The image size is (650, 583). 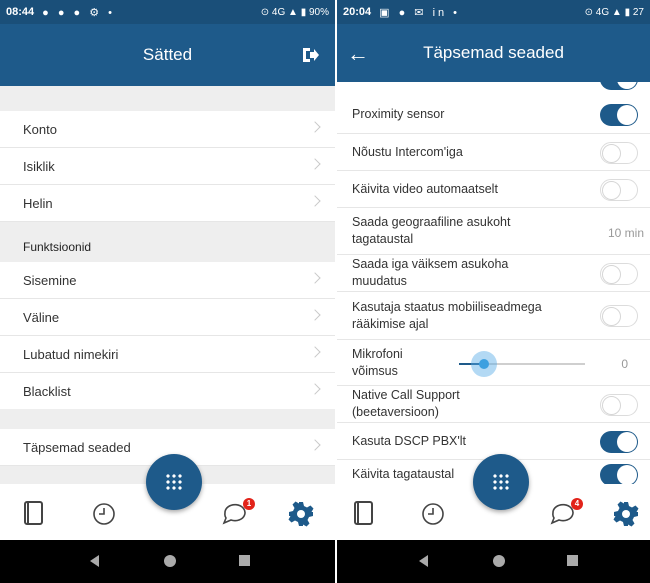 I want to click on section-label: Funktsioonid, so click(x=57, y=247).